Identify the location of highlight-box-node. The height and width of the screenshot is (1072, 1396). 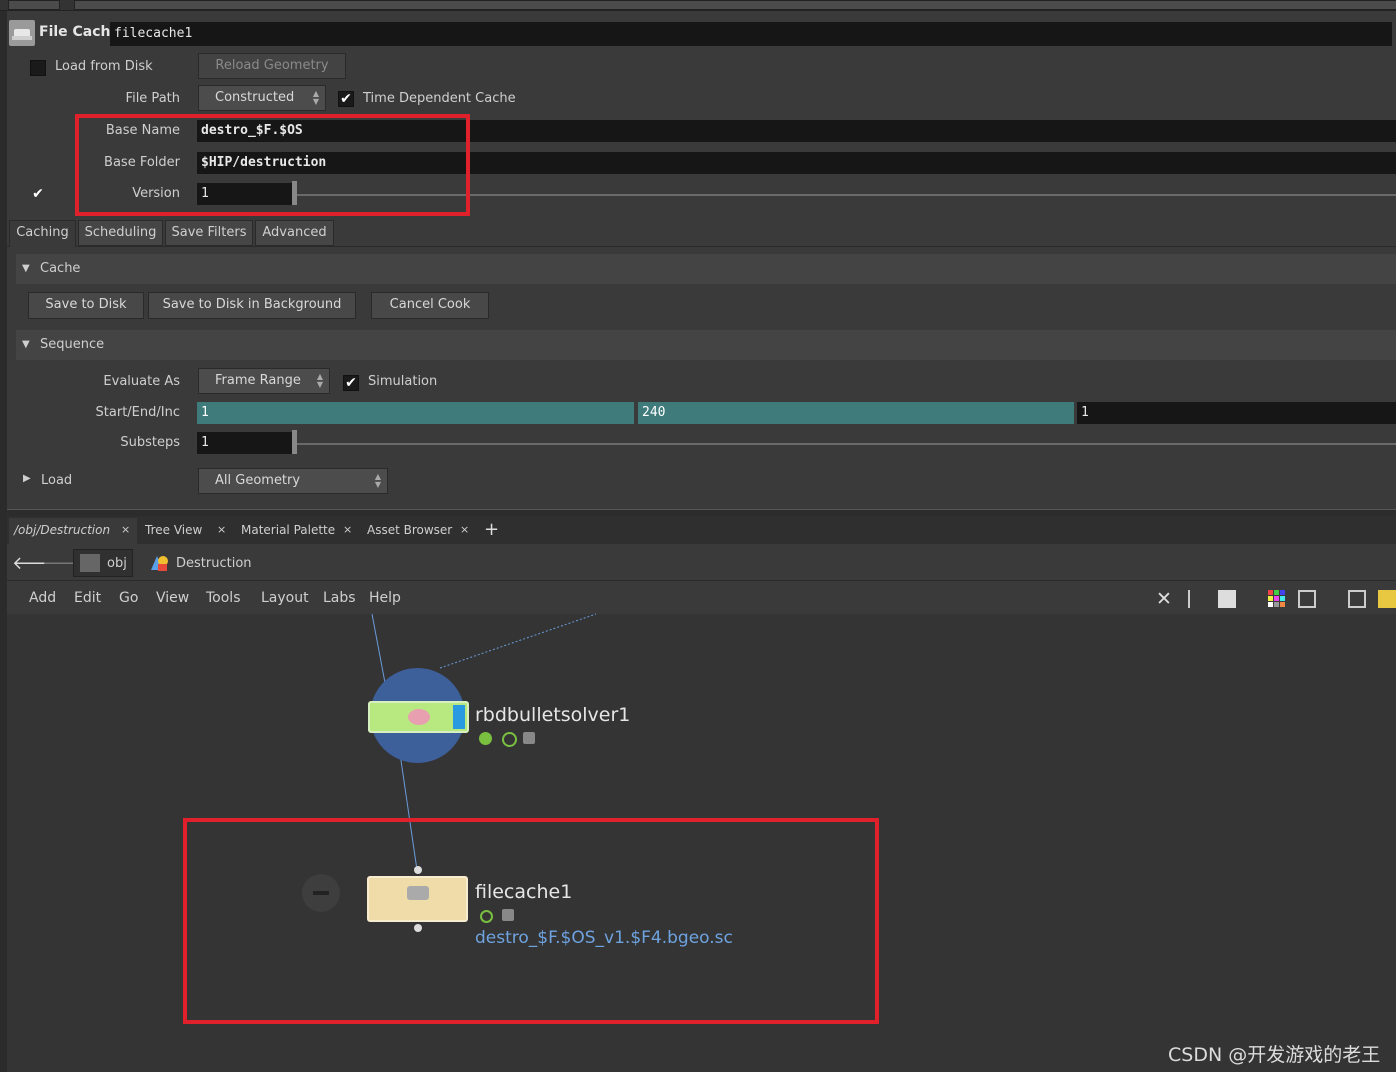
(531, 921).